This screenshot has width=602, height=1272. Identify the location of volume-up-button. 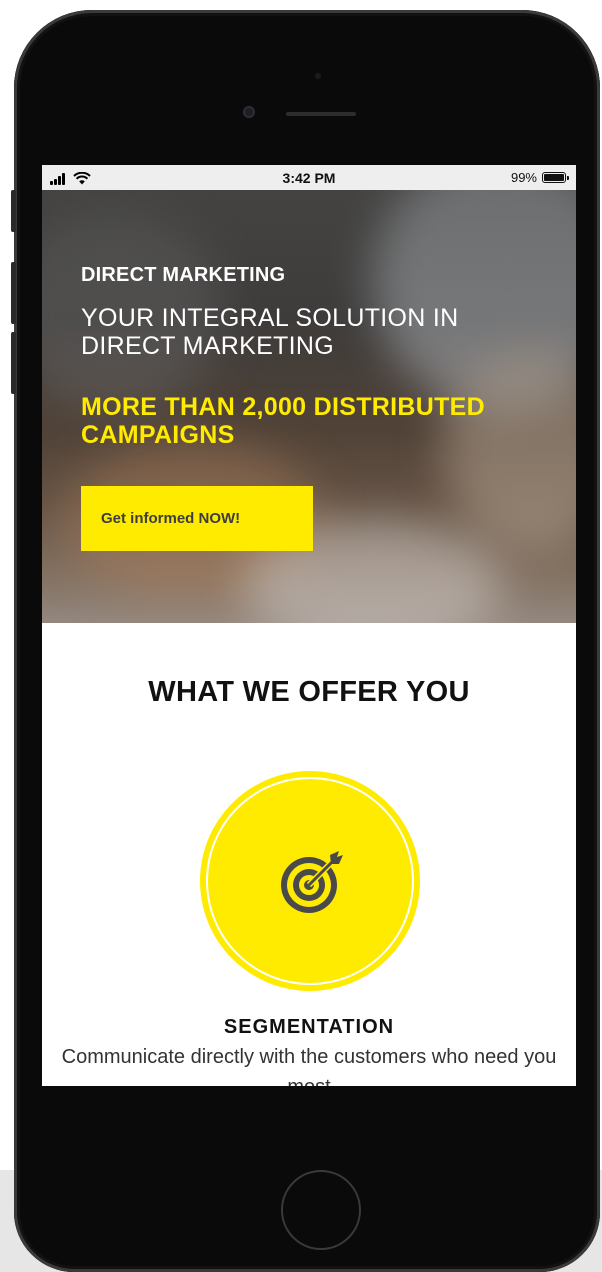
(13, 293).